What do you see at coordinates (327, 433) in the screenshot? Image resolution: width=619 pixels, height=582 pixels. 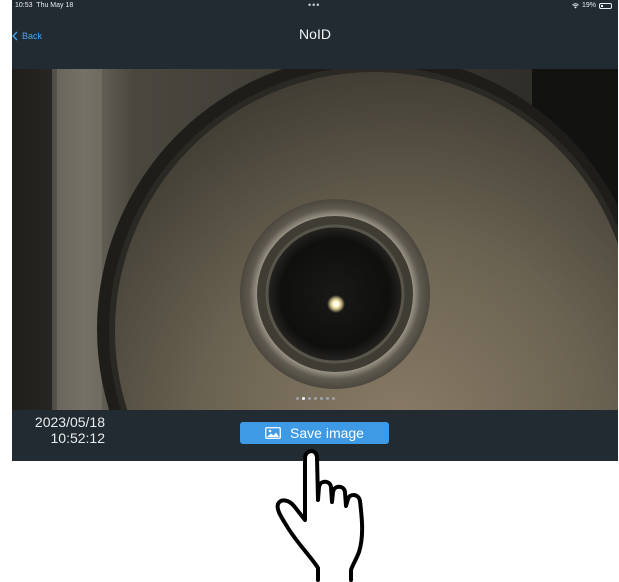 I see `save-image-label: Save image` at bounding box center [327, 433].